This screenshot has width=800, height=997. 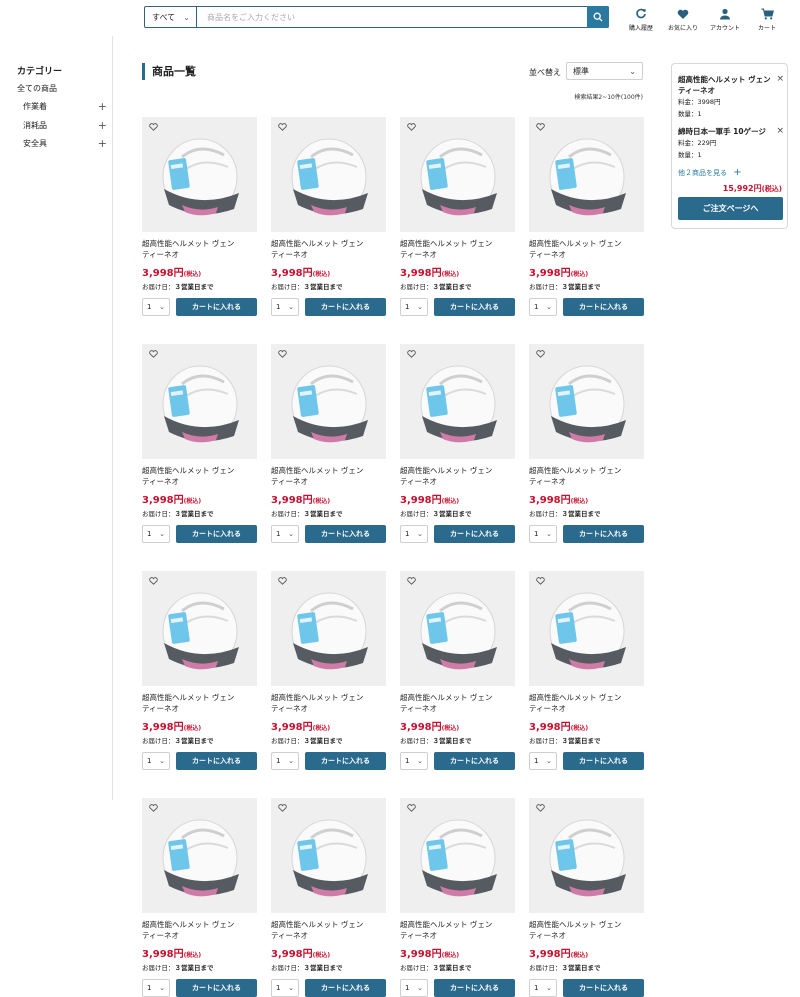 I want to click on search-scope-select: すべて ⌄, so click(x=171, y=17).